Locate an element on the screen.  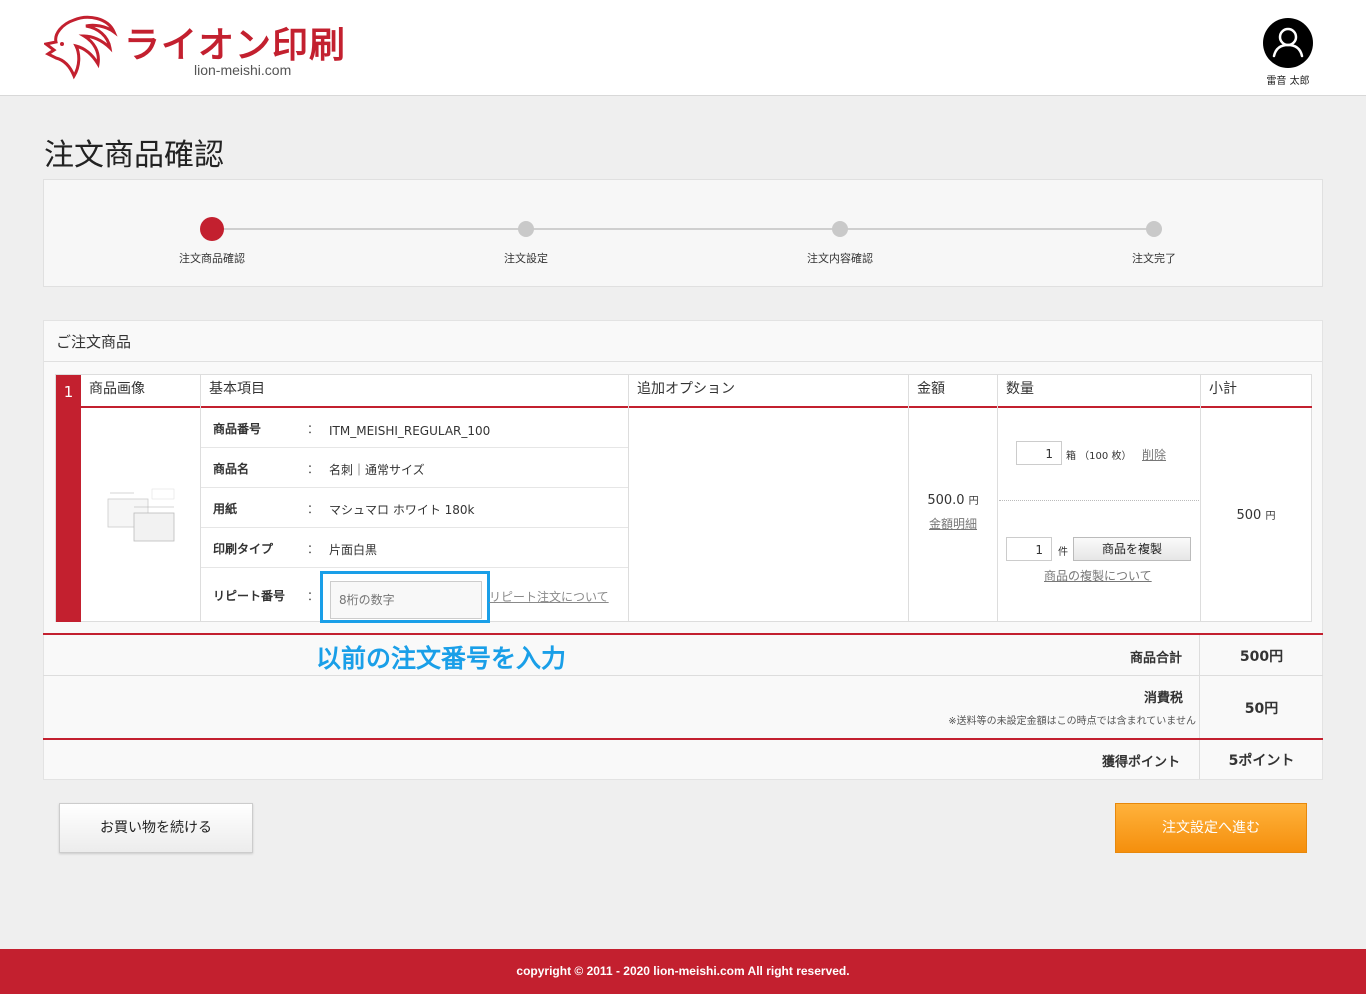
goods-total-label: 商品合計 is located at coordinates (1156, 658).